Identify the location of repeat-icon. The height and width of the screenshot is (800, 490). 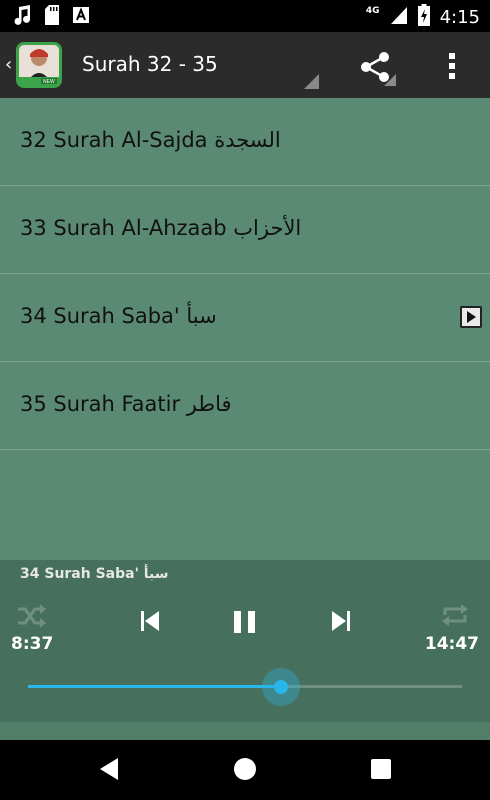
(455, 617).